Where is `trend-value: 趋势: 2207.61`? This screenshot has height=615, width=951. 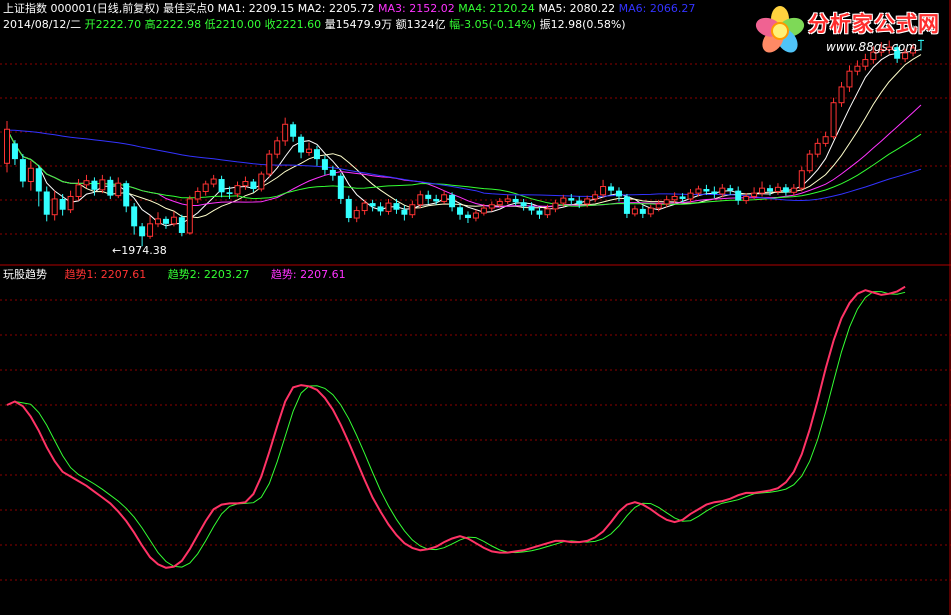
trend-value: 趋势: 2207.61 is located at coordinates (308, 274).